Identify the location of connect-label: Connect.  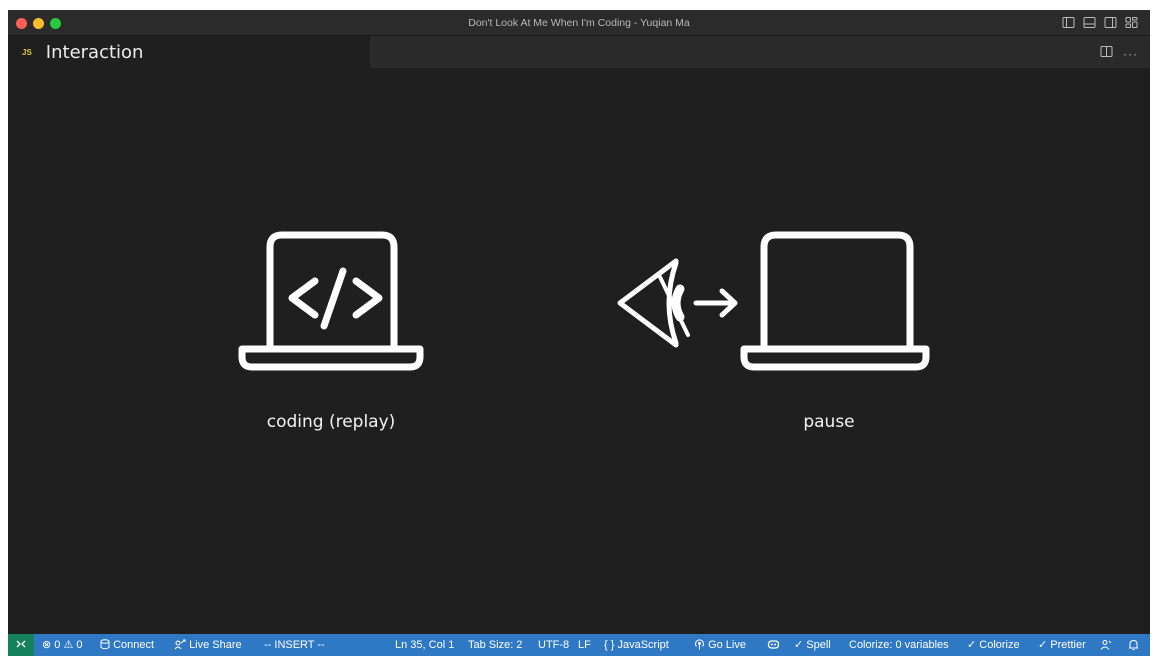
(134, 645).